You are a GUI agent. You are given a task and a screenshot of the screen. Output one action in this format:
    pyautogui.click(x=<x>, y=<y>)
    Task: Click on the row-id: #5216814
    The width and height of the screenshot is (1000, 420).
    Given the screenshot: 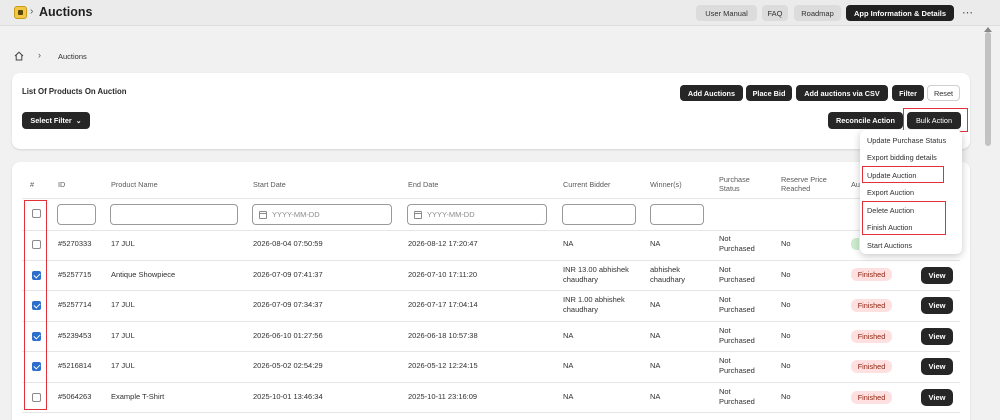 What is the action you would take?
    pyautogui.click(x=75, y=365)
    